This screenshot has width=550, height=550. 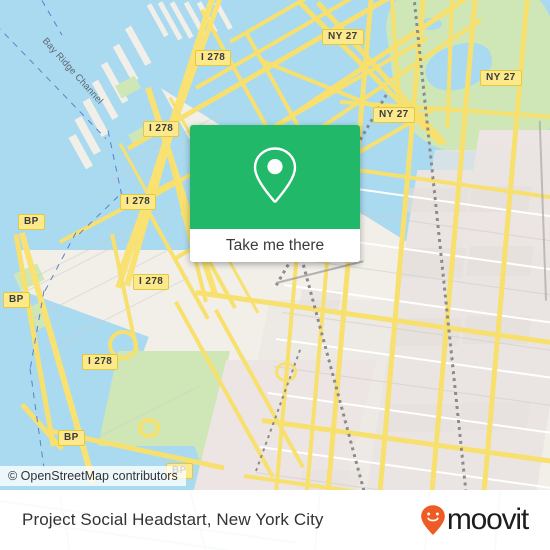 I want to click on map-attribution: © OpenStreetMap contributors, so click(x=93, y=476).